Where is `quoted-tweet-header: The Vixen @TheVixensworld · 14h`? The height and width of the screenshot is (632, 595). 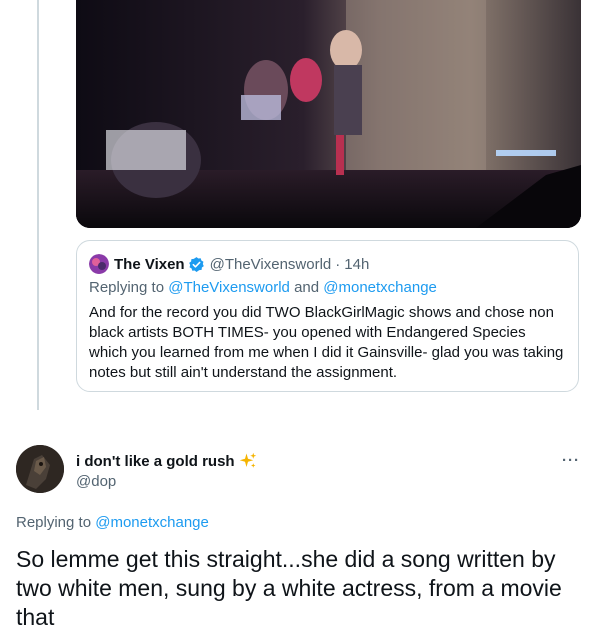
quoted-tweet-header: The Vixen @TheVixensworld · 14h is located at coordinates (229, 264).